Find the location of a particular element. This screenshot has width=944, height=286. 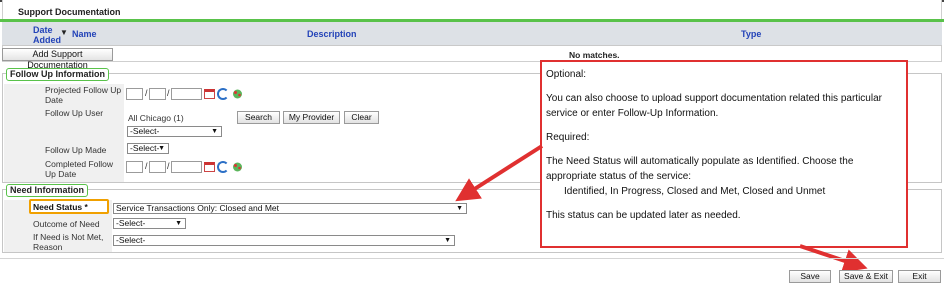

arrow-to-save-exit is located at coordinates (833, 258).